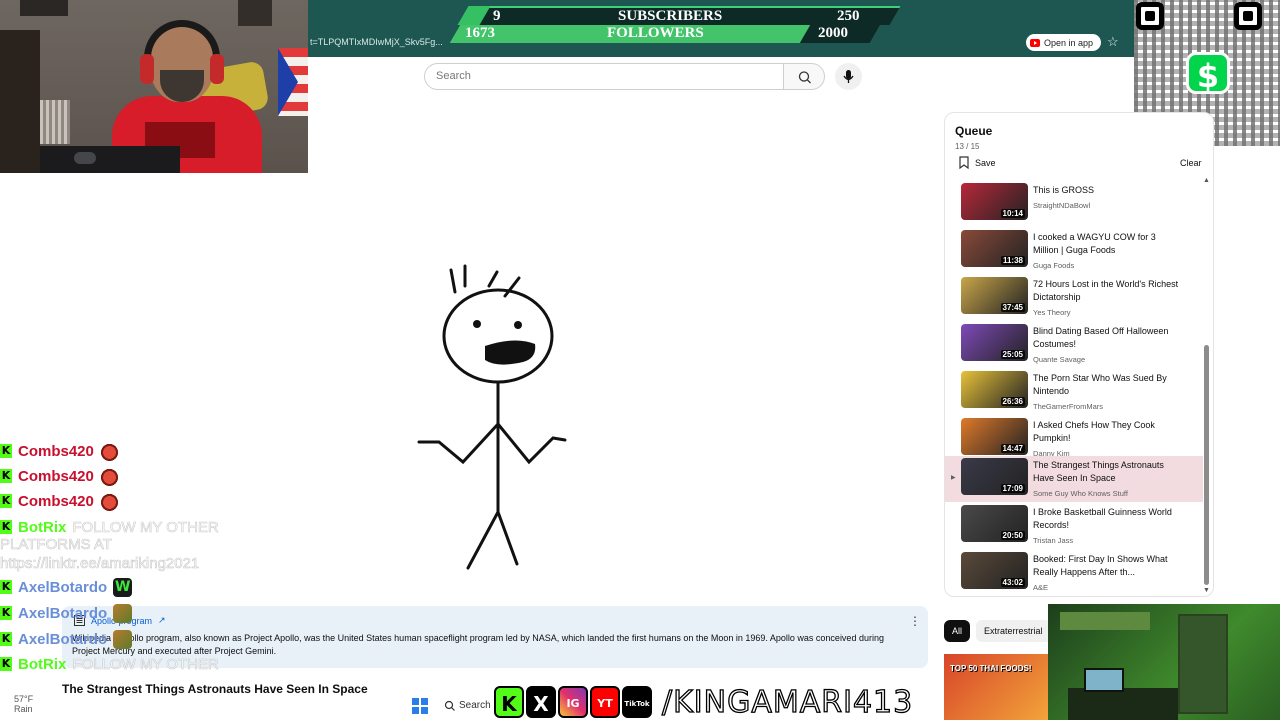 The image size is (1280, 720). What do you see at coordinates (1208, 73) in the screenshot?
I see `cashapp-icon: $` at bounding box center [1208, 73].